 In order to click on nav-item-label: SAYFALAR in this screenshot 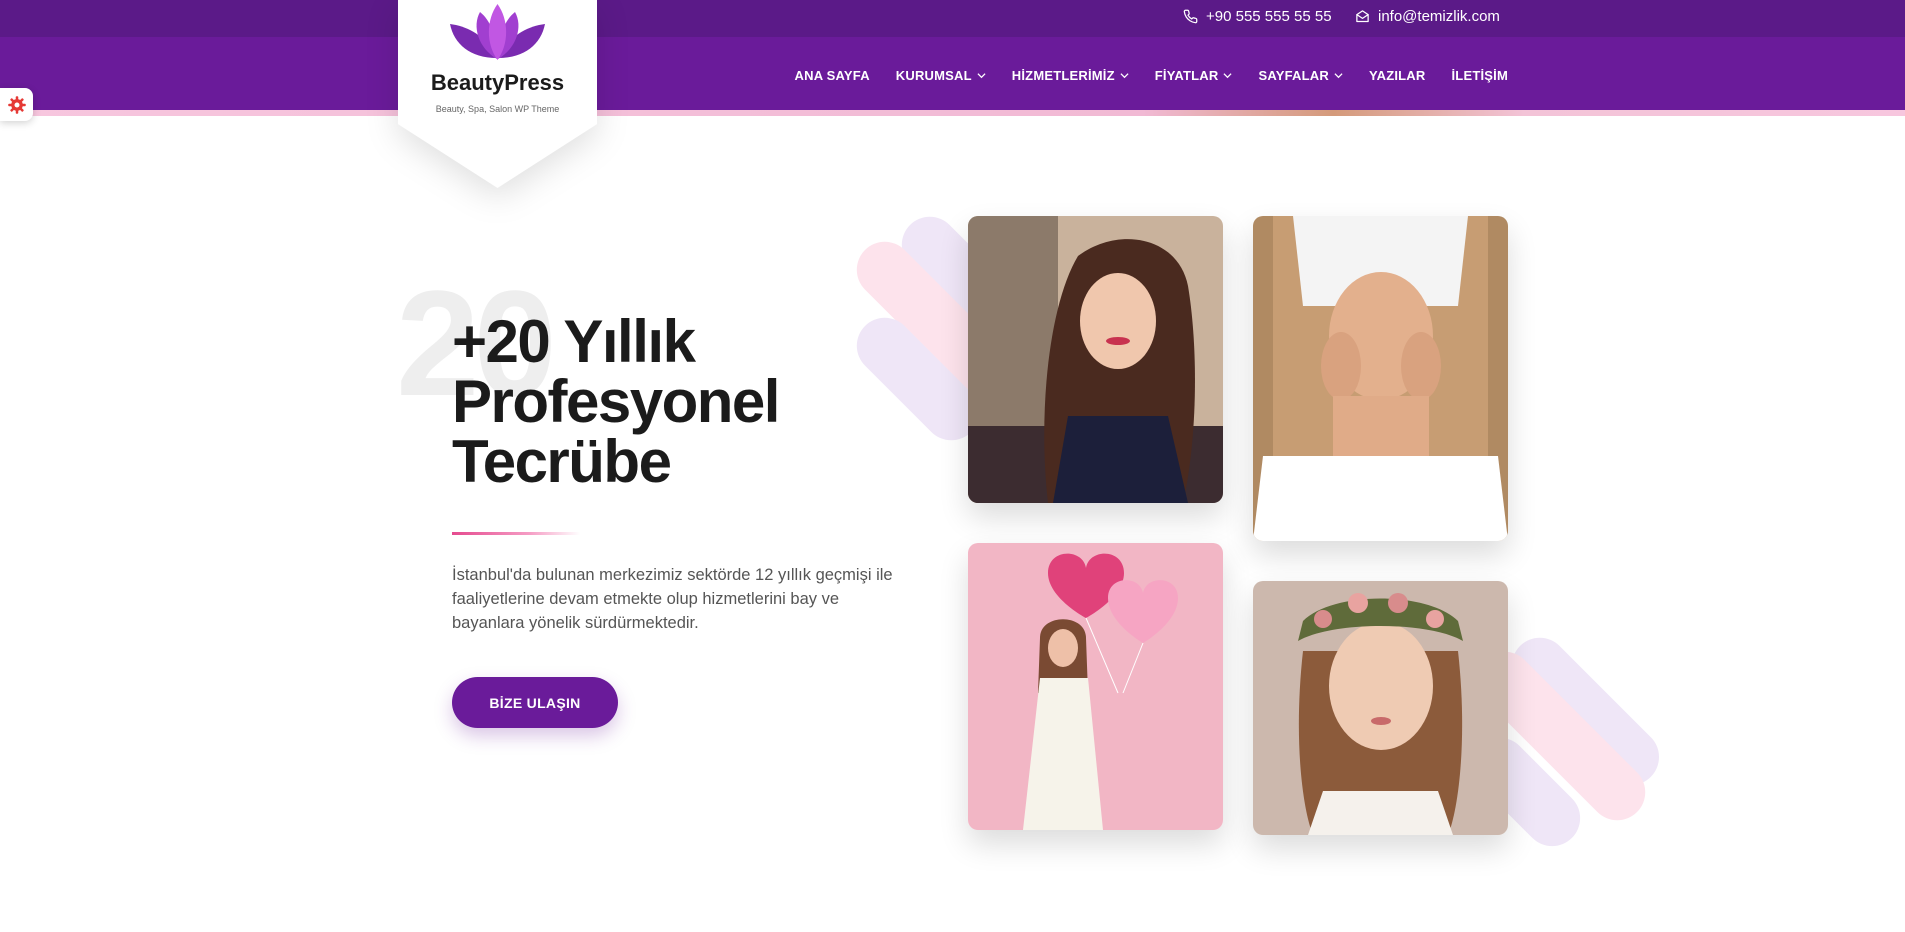, I will do `click(1293, 75)`.